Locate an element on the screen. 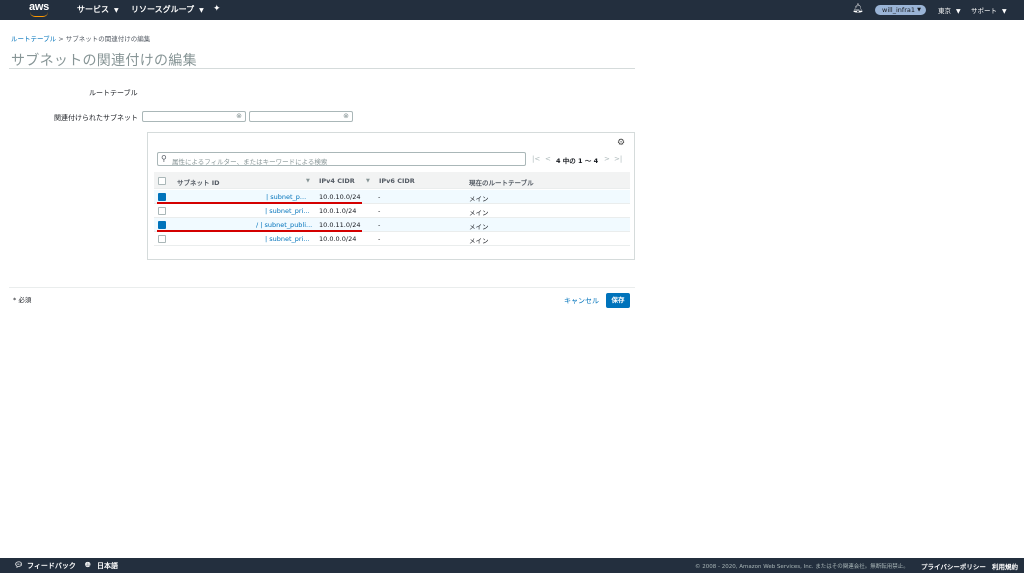 The image size is (1024, 573). column-current-route-table: 現在のルートテーブル is located at coordinates (501, 182).